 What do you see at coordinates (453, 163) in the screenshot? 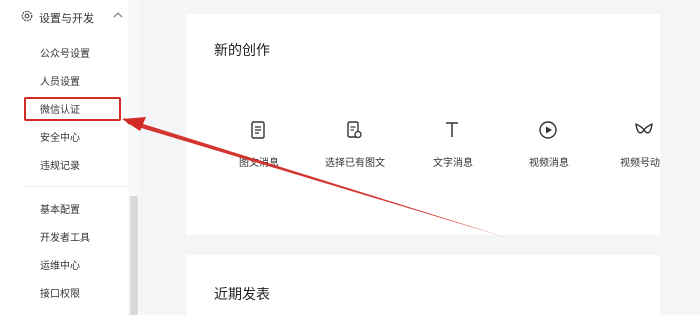
I see `create-text-label: 文字消息` at bounding box center [453, 163].